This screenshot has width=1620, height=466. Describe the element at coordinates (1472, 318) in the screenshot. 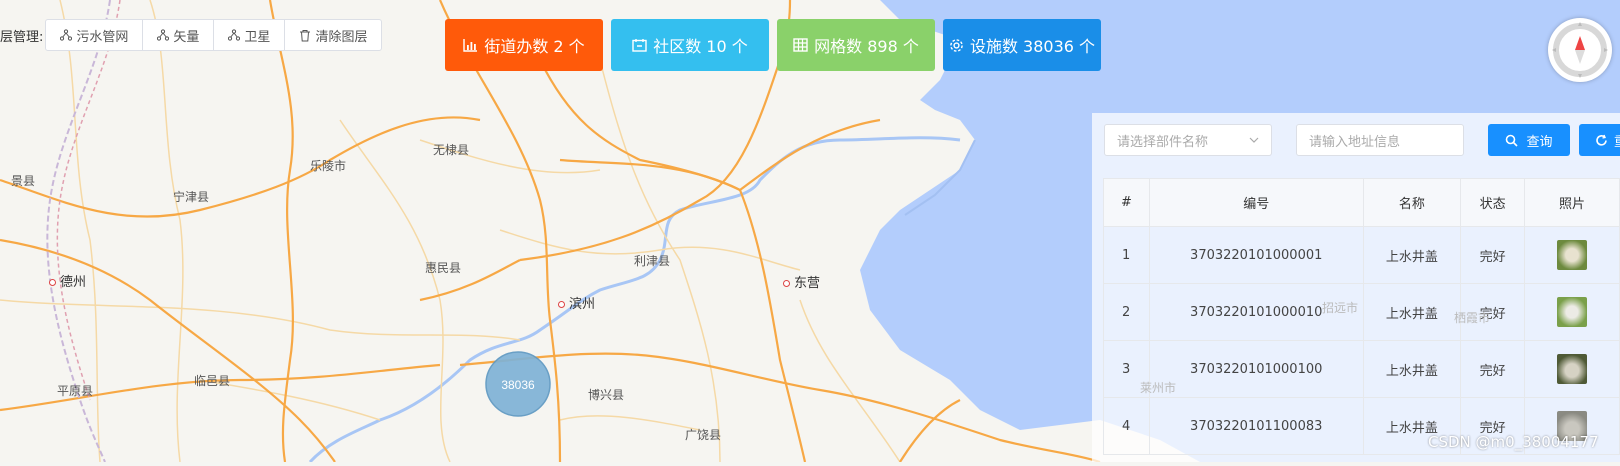

I see `map-label: 栖霞市` at that location.